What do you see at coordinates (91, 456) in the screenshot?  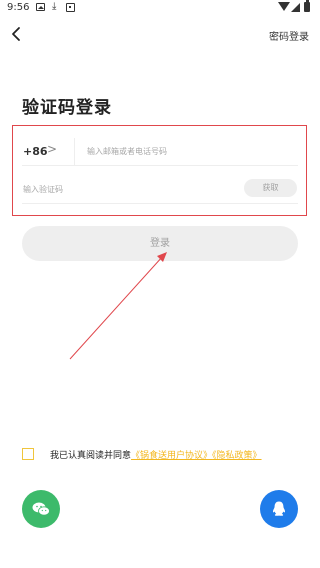 I see `agreement-prefix: 我已认真阅读并同意` at bounding box center [91, 456].